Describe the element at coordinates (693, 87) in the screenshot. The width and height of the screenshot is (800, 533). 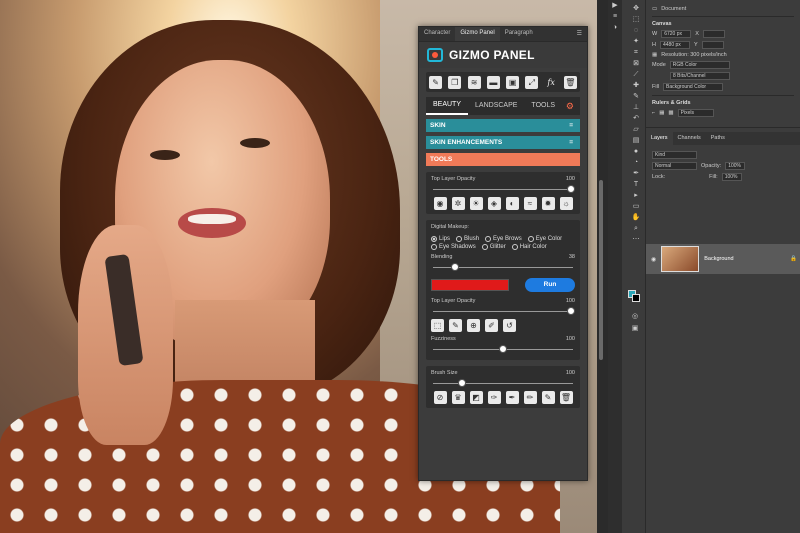
I see `fill-select: Background Color` at that location.